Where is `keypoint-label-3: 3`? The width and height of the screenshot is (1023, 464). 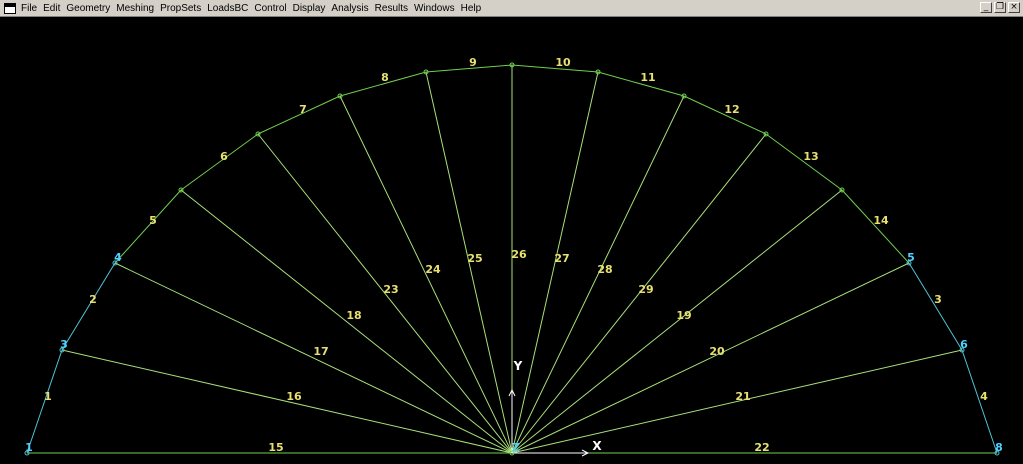 keypoint-label-3: 3 is located at coordinates (64, 344).